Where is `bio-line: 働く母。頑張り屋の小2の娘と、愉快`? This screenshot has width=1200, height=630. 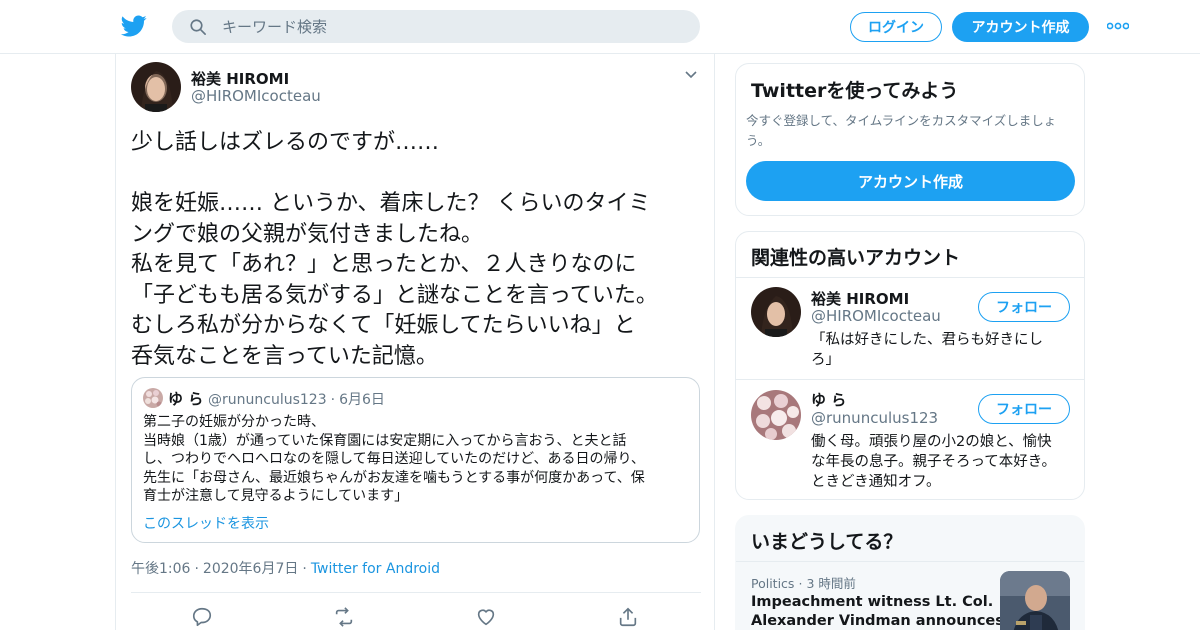 bio-line: 働く母。頑張り屋の小2の娘と、愉快 is located at coordinates (931, 442).